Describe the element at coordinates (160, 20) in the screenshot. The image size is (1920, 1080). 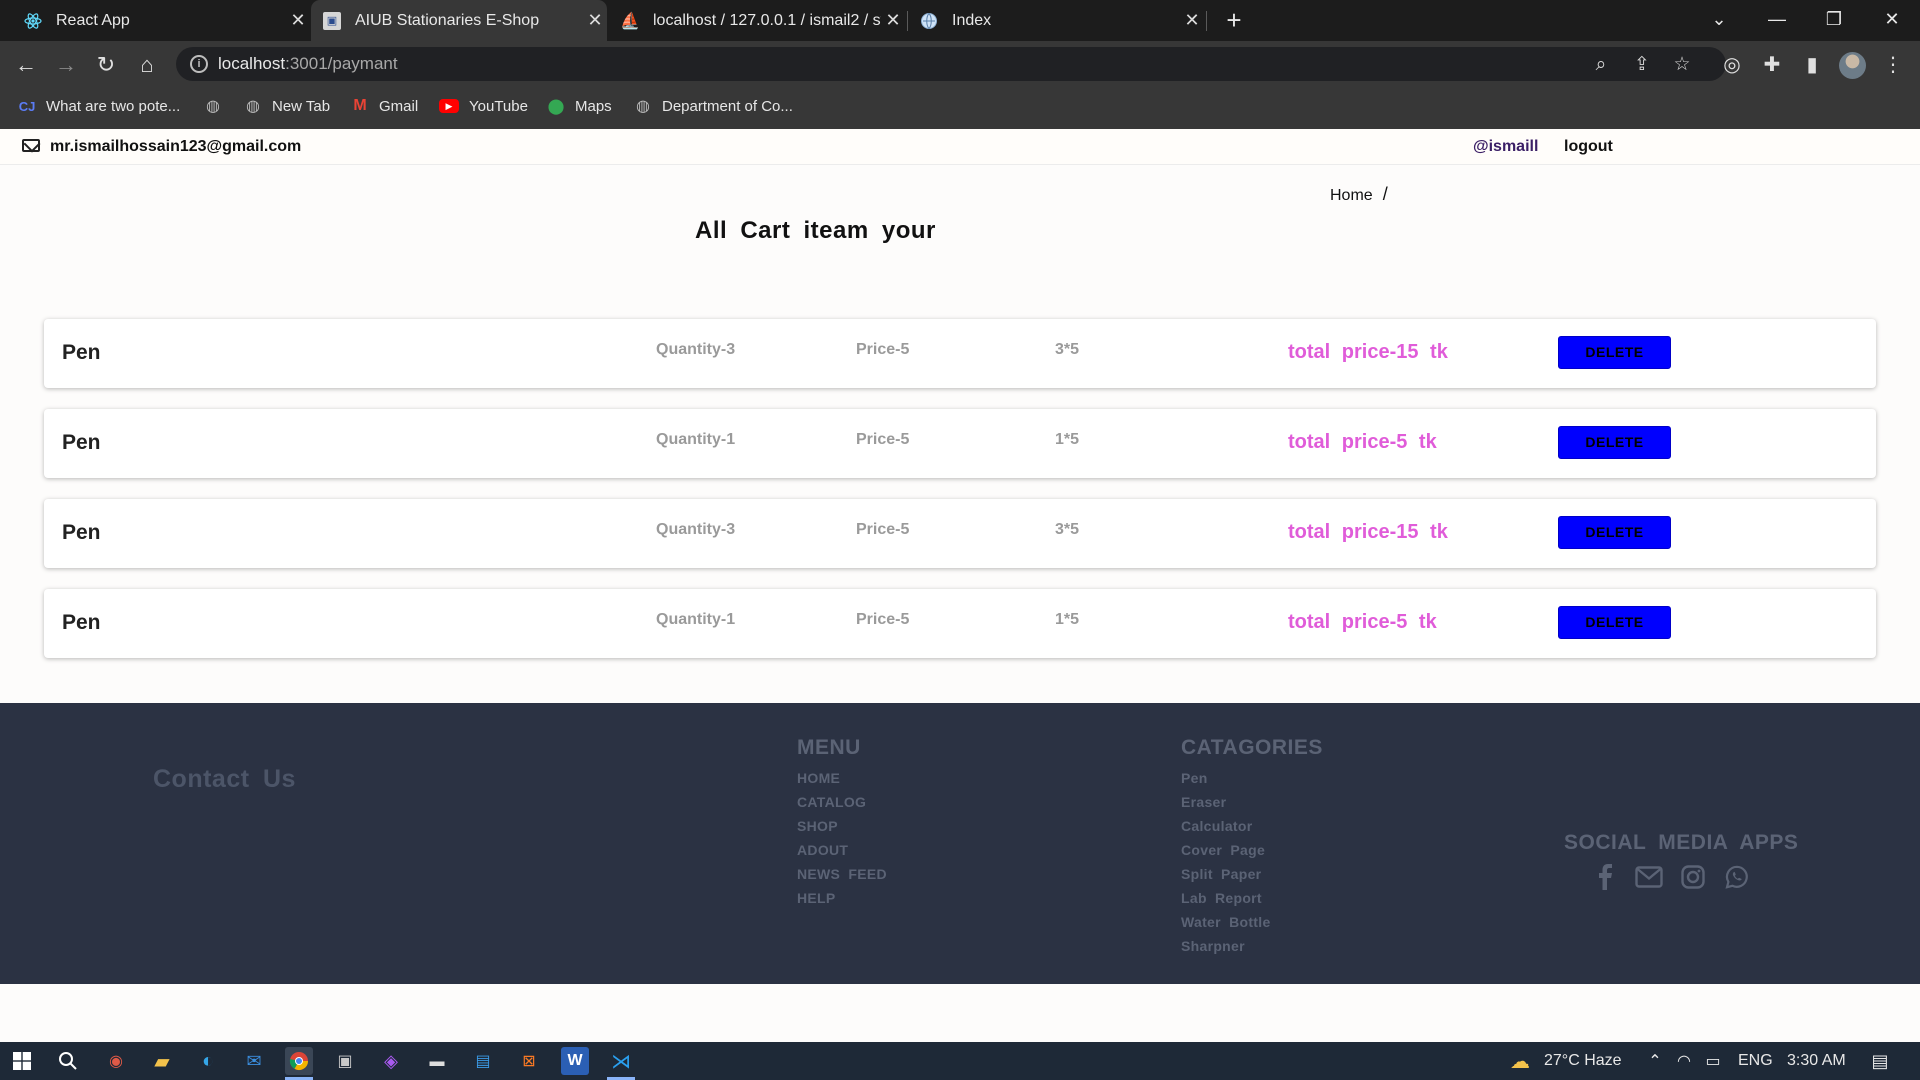
I see `tab-react-app: React App ✕` at that location.